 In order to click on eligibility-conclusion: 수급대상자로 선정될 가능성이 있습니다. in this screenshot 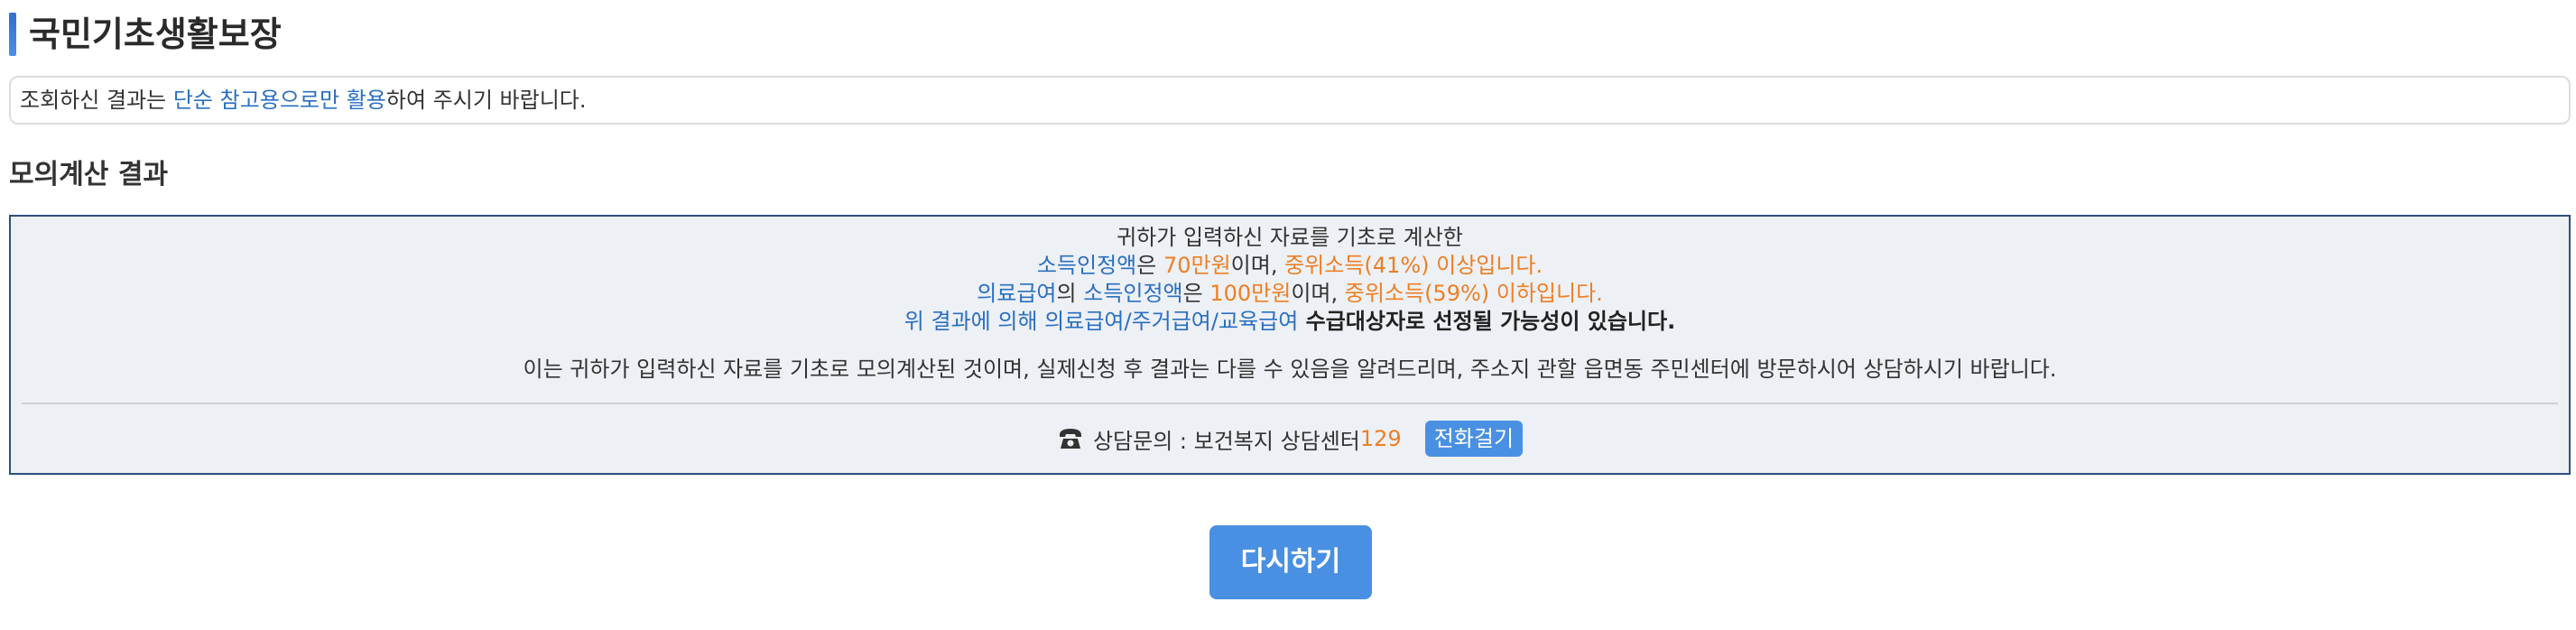, I will do `click(1487, 321)`.